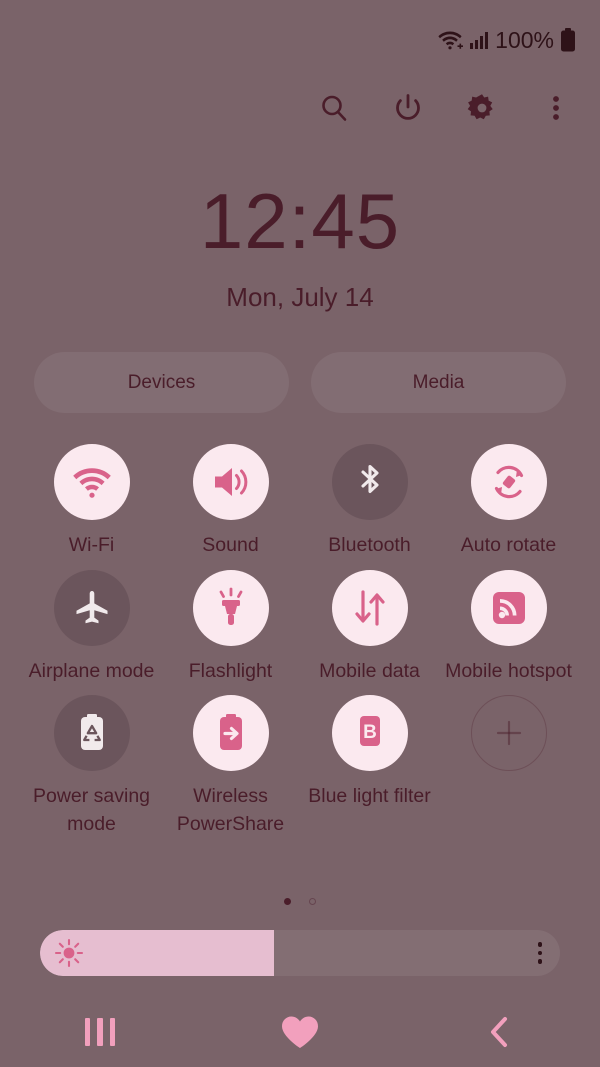 The height and width of the screenshot is (1067, 600). I want to click on bluetooth-icon, so click(369, 479).